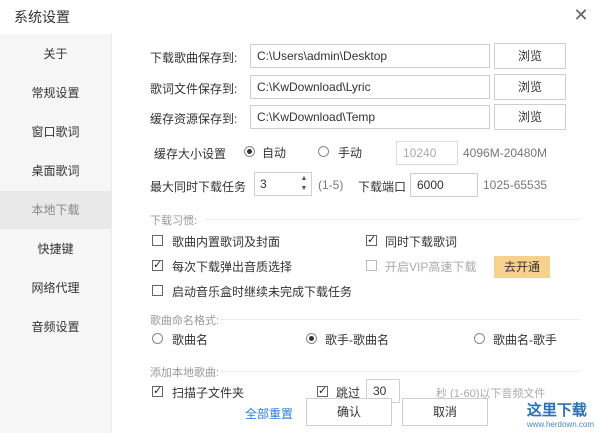  What do you see at coordinates (269, 413) in the screenshot?
I see `reset-all-link: 全部重置` at bounding box center [269, 413].